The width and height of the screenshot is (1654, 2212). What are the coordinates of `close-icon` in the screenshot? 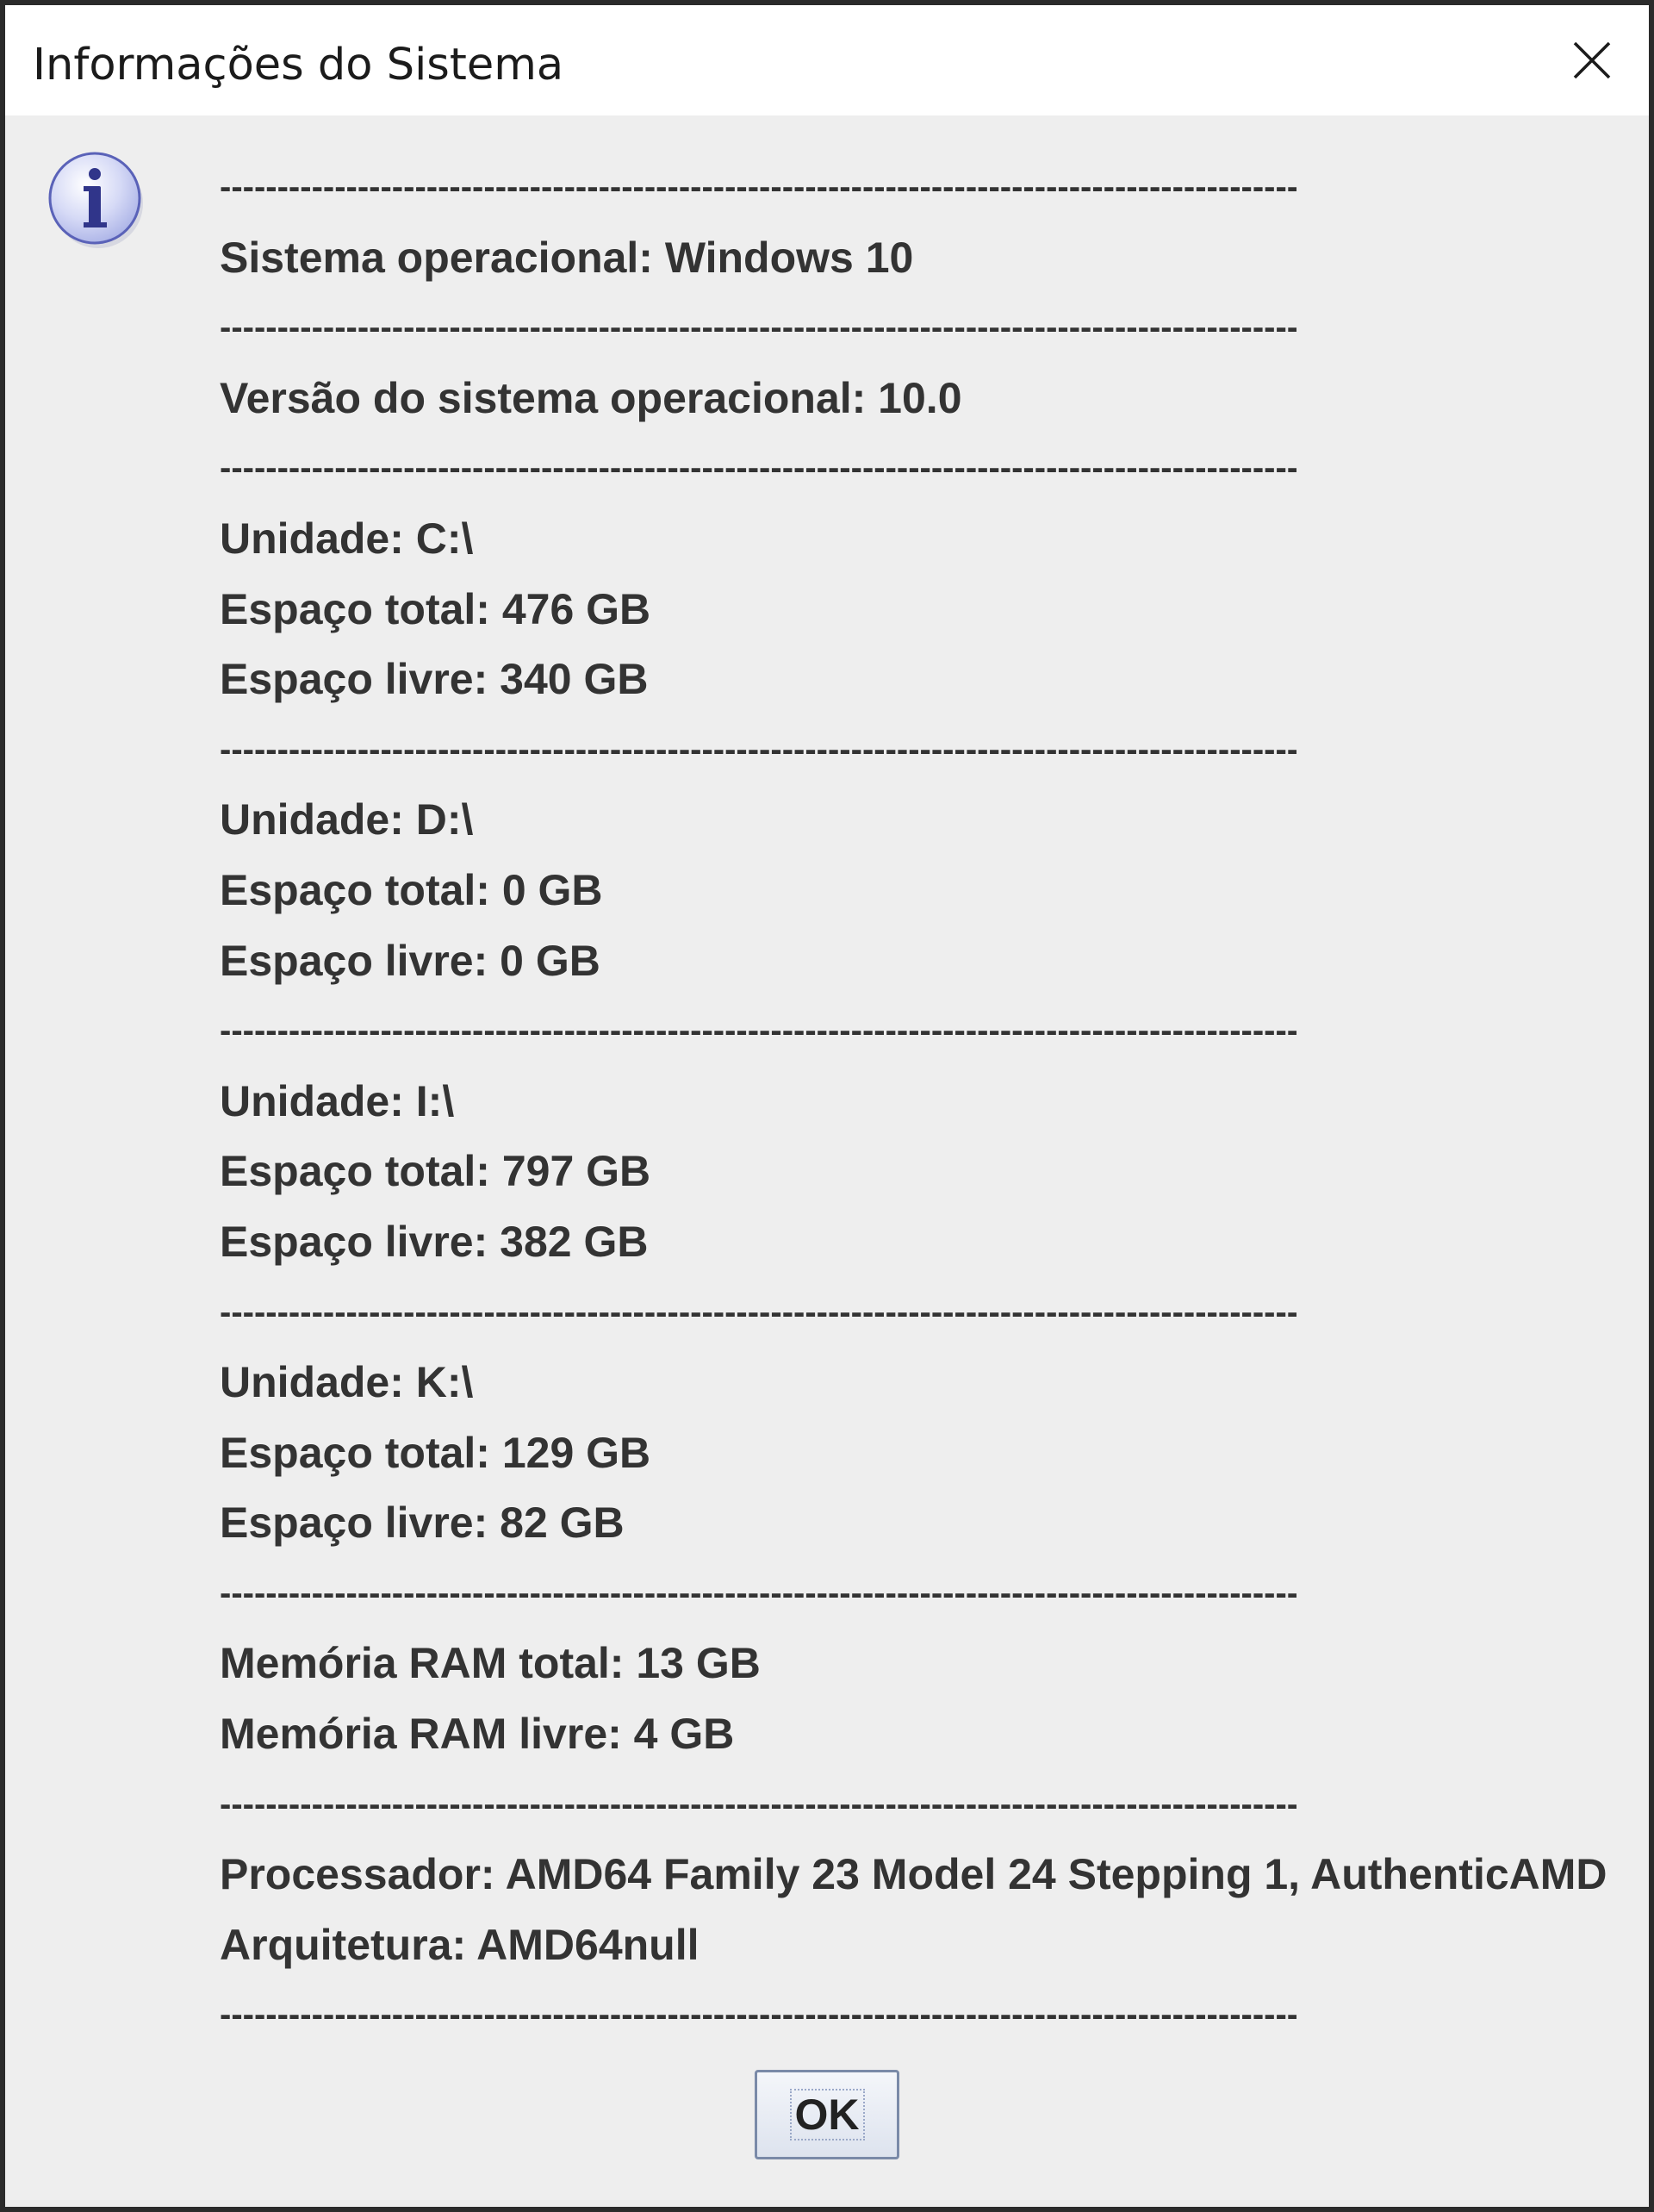 It's located at (1592, 60).